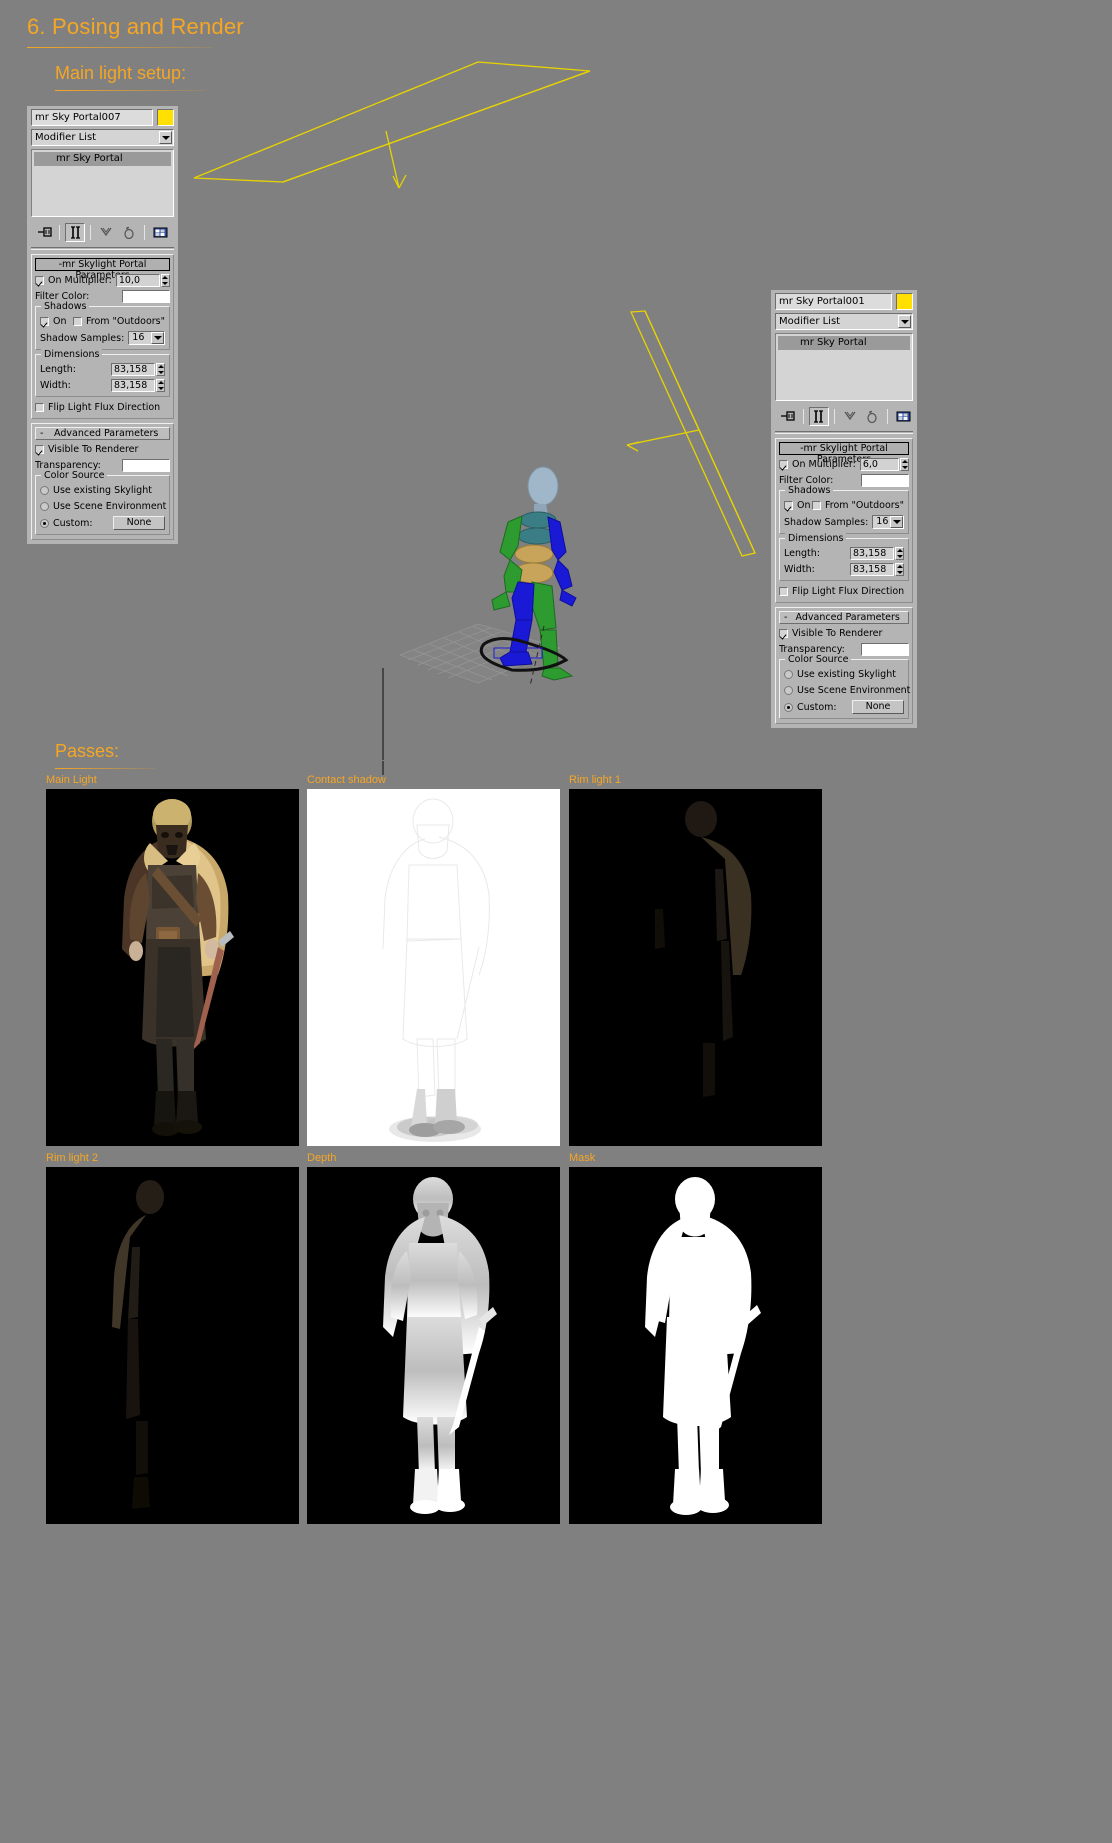  I want to click on subsection-title-underline, so click(130, 90).